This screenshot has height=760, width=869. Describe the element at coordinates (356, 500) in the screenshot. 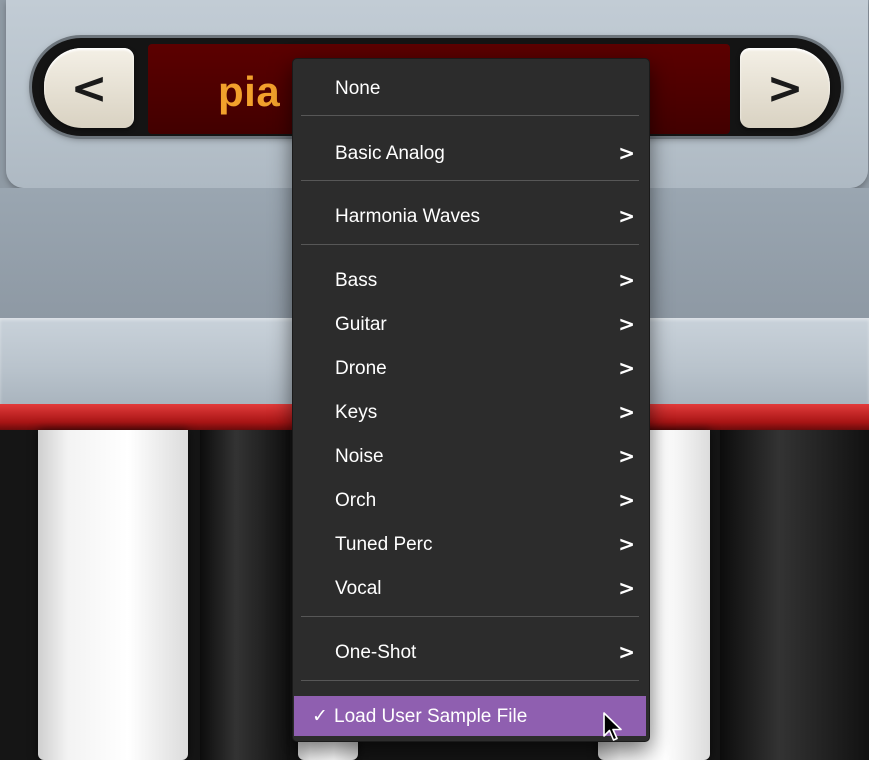

I see `menu-item-label: Orch` at that location.